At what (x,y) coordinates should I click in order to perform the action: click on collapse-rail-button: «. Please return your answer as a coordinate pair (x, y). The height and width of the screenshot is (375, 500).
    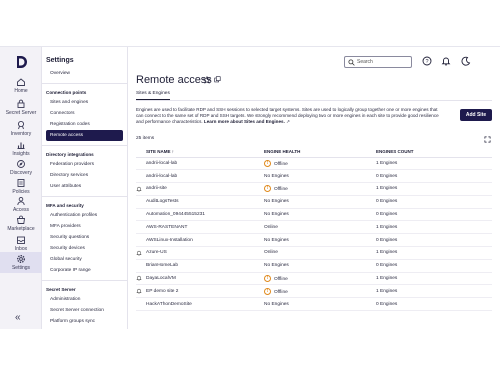
    Looking at the image, I should click on (18, 317).